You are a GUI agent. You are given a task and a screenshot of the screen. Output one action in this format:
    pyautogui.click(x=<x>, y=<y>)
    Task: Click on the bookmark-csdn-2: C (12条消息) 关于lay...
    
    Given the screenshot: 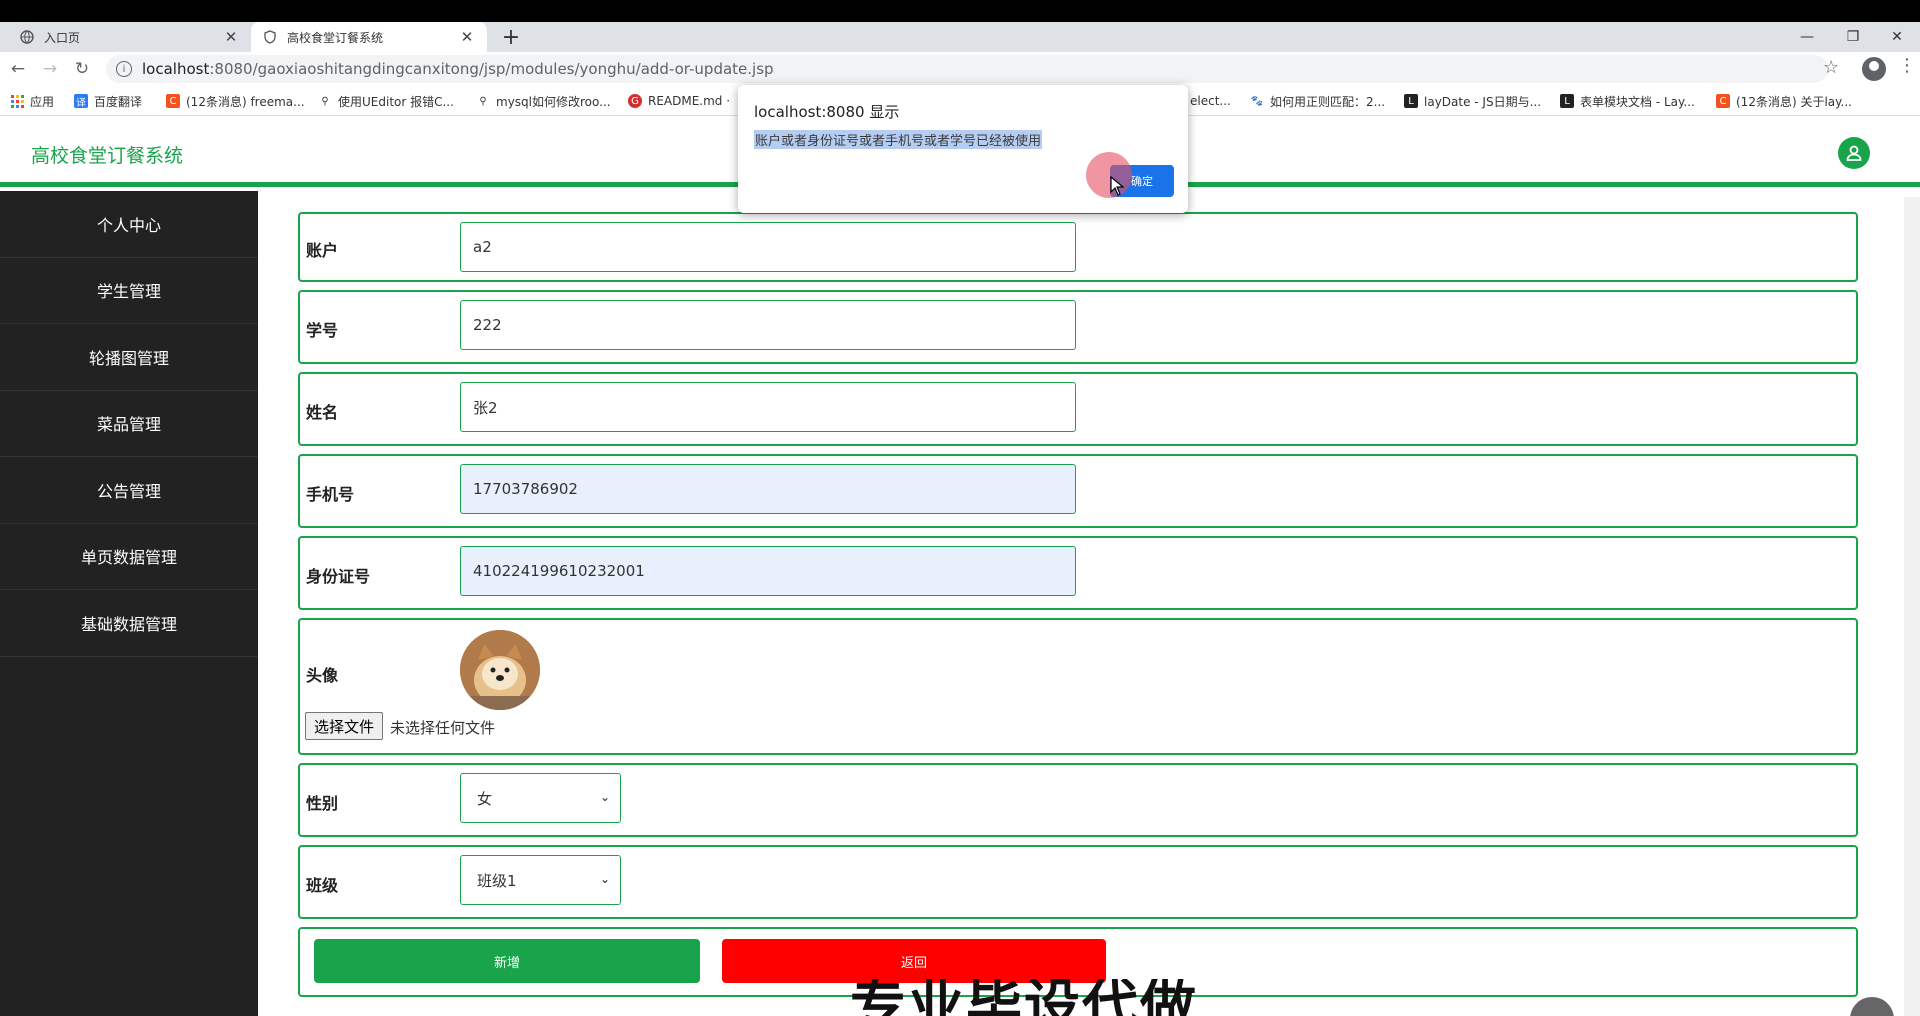 What is the action you would take?
    pyautogui.click(x=1784, y=101)
    